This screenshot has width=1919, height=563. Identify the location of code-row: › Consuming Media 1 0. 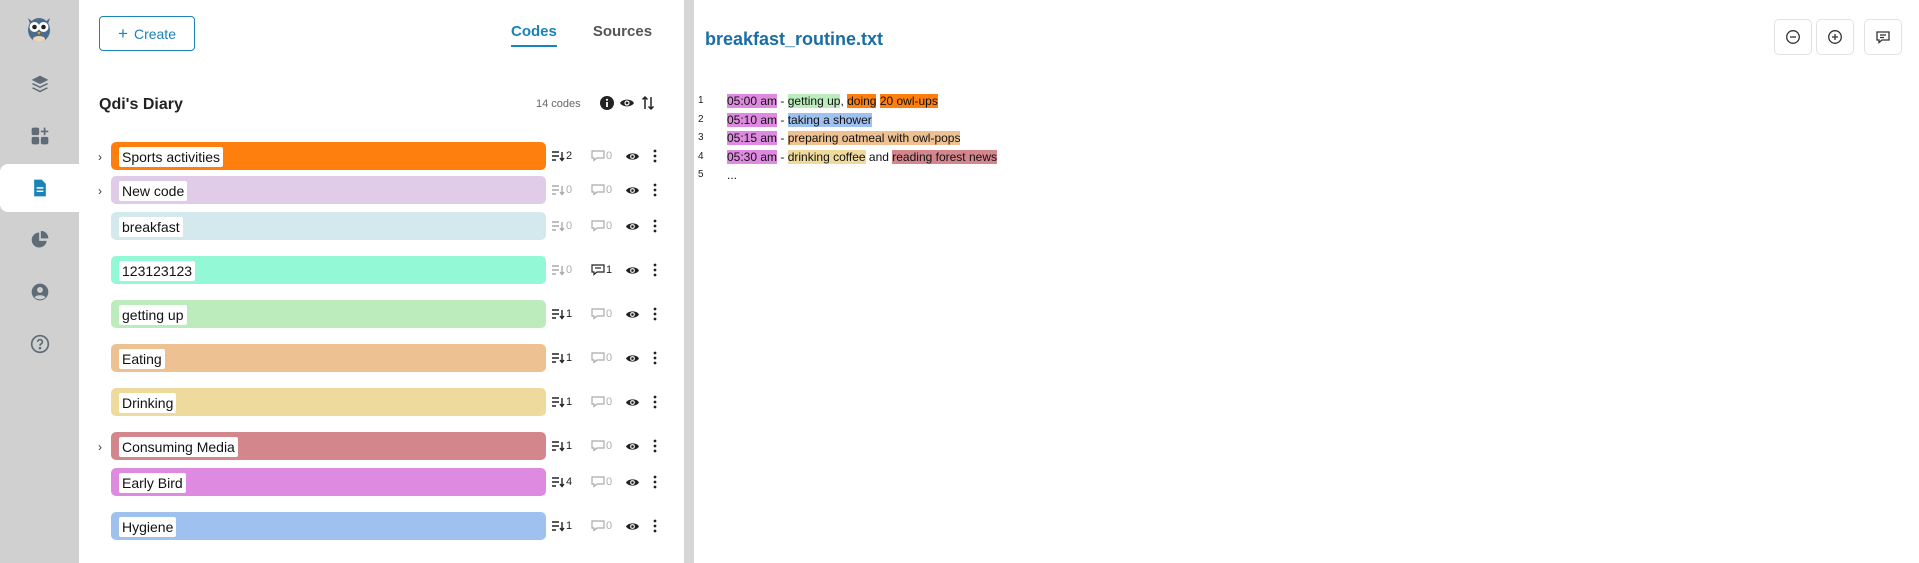
(381, 447).